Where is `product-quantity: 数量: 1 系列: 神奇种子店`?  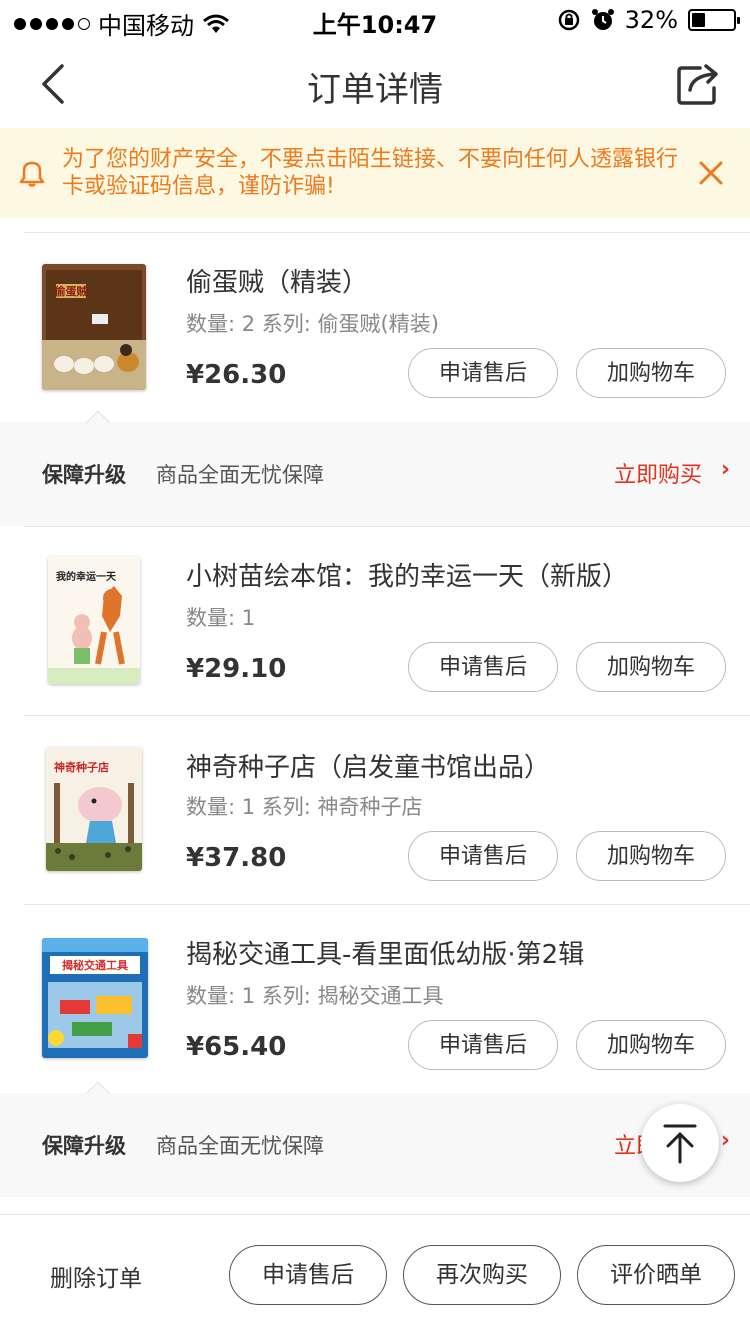 product-quantity: 数量: 1 系列: 神奇种子店 is located at coordinates (304, 807).